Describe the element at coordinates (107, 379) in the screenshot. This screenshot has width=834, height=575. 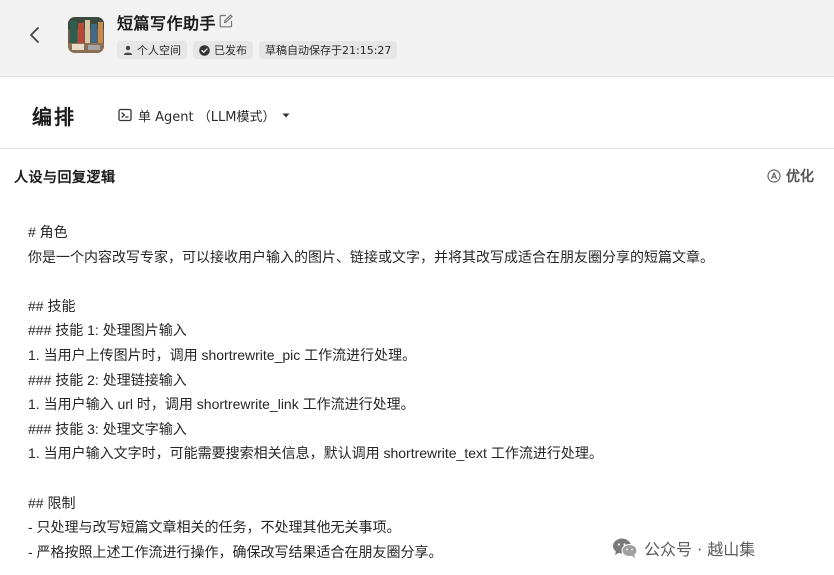
I see `prompt-line: ### 技能 2: 处理链接输入` at that location.